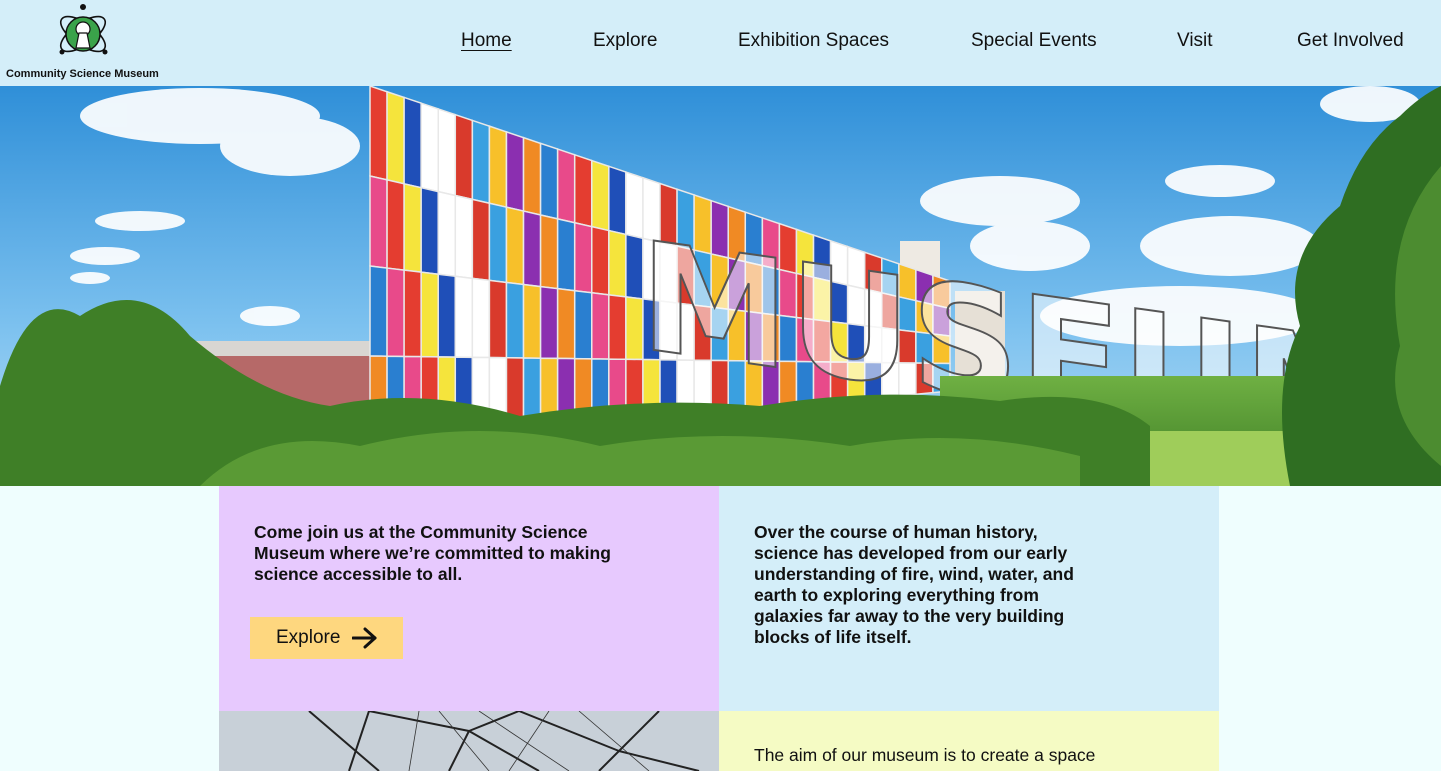 The width and height of the screenshot is (1441, 771). What do you see at coordinates (82, 74) in the screenshot?
I see `logo-text: Community Science Museum` at bounding box center [82, 74].